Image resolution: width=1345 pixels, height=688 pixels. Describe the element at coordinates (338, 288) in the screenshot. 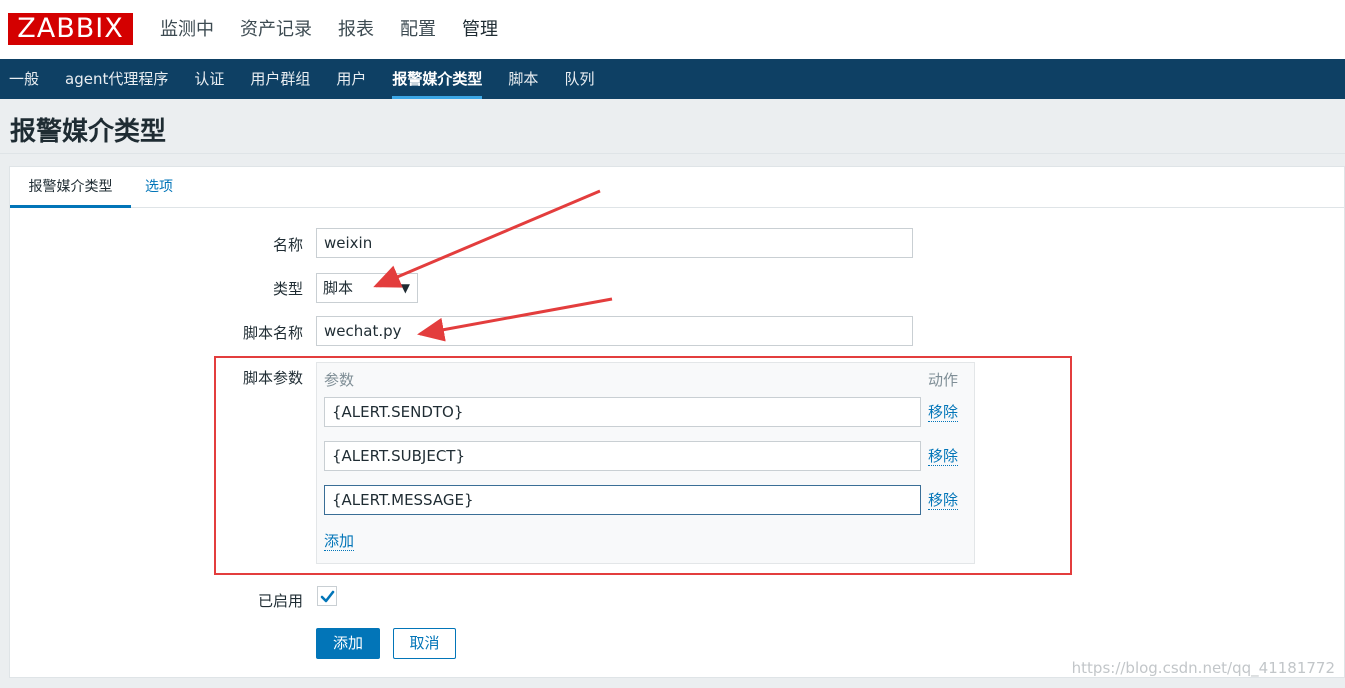

I see `type-select-value: 脚本` at that location.